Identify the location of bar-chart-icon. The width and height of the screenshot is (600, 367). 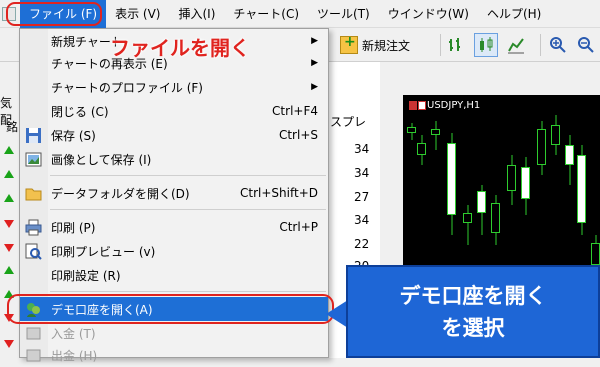
(456, 45).